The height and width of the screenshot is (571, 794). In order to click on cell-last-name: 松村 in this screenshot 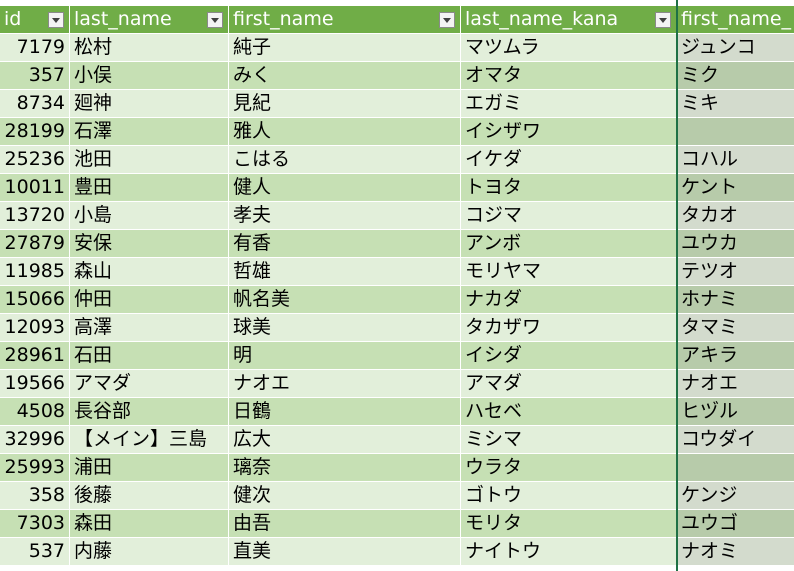, I will do `click(149, 48)`.